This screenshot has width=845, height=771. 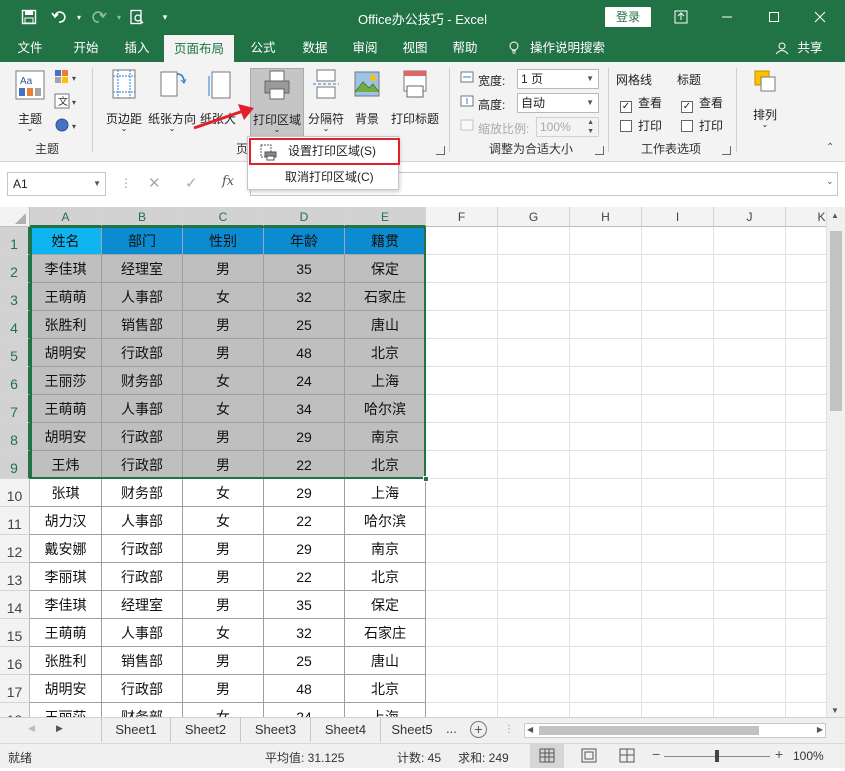 I want to click on header-cell: 姓名, so click(x=66, y=241).